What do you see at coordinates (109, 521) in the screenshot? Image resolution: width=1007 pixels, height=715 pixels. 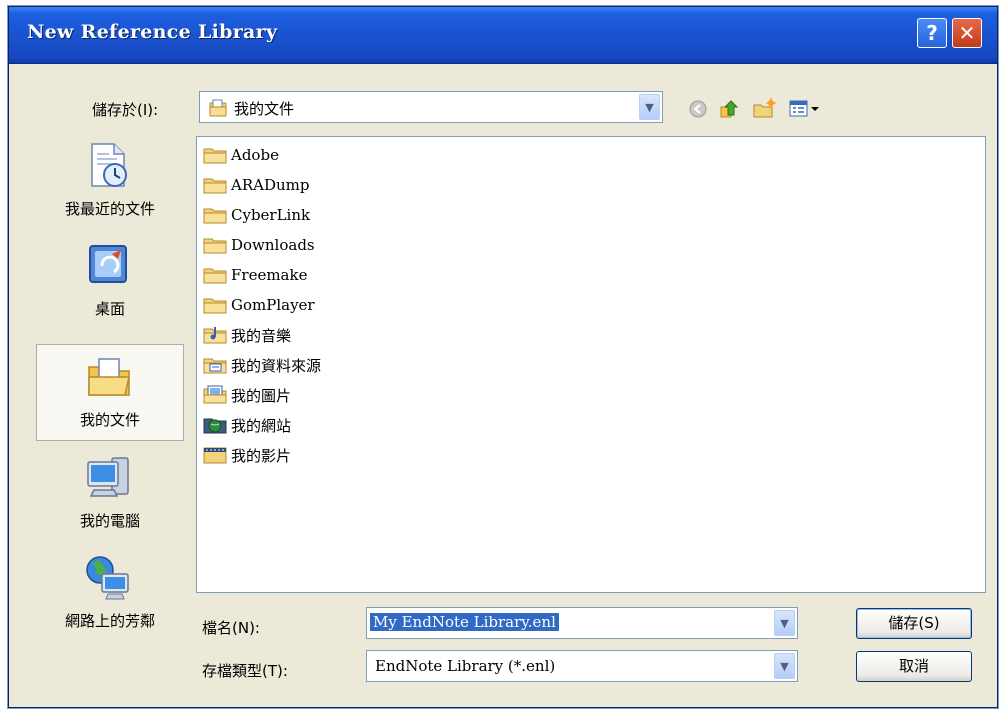 I see `place-label: 我的電腦` at bounding box center [109, 521].